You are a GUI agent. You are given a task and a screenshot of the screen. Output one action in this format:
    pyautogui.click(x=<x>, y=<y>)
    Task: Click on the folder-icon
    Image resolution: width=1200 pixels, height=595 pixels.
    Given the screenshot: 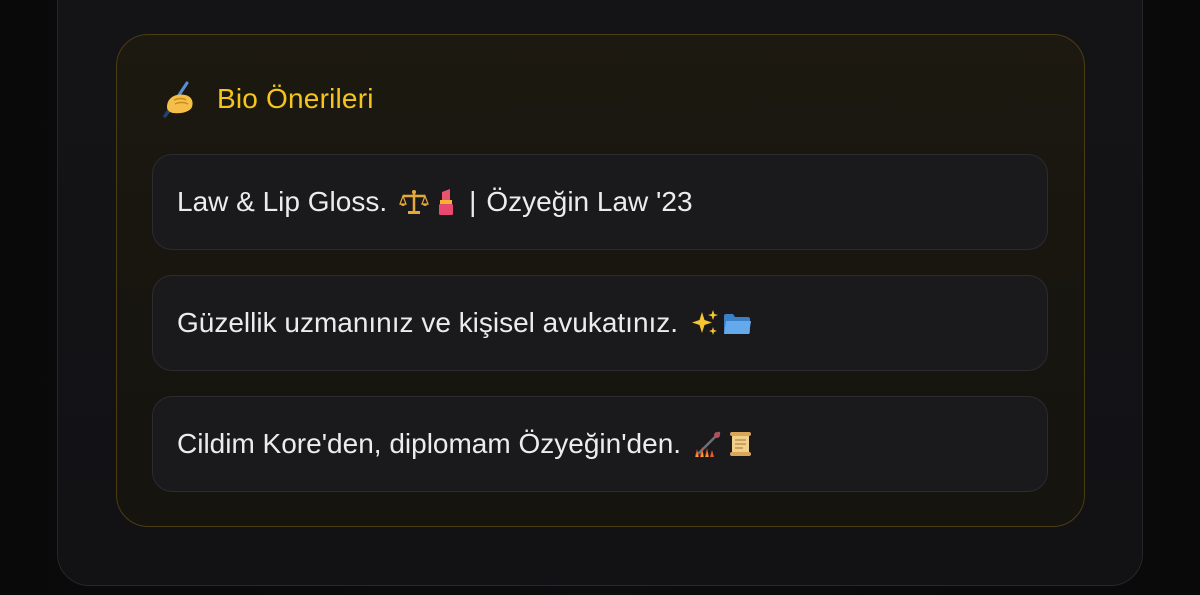 What is the action you would take?
    pyautogui.click(x=737, y=323)
    